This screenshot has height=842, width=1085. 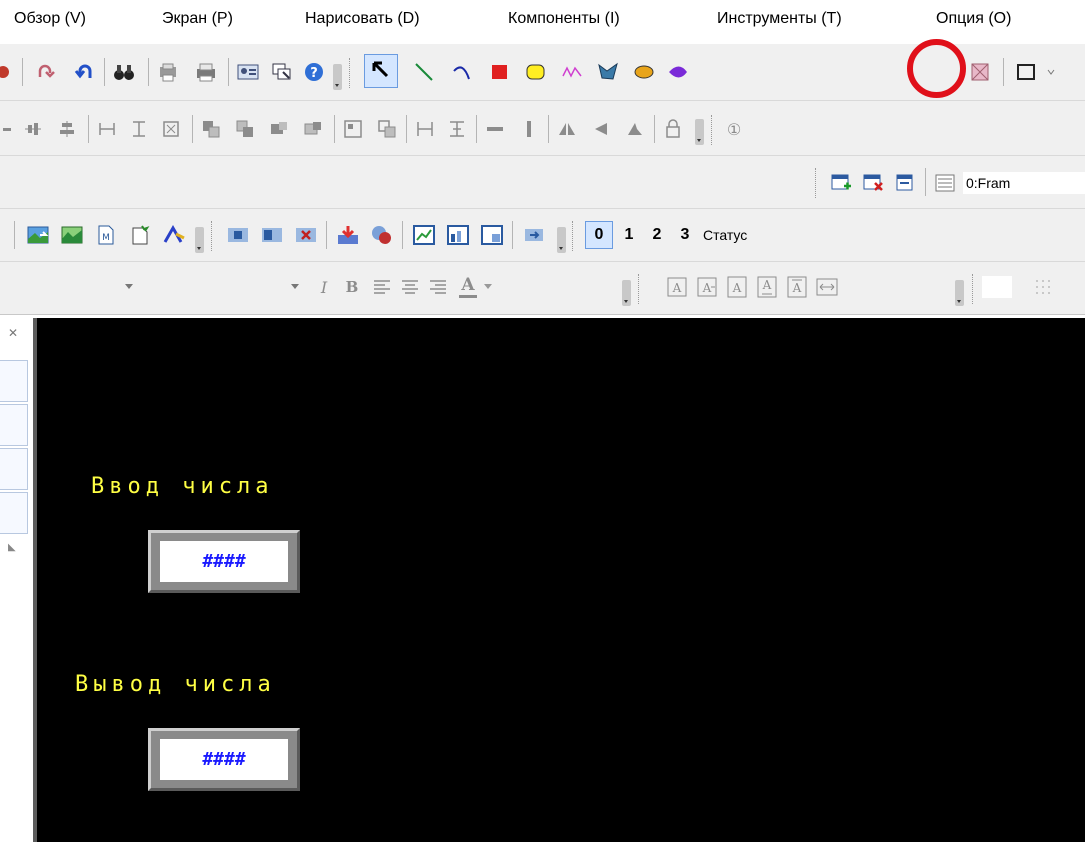 What do you see at coordinates (673, 129) in the screenshot?
I see `lock-icon` at bounding box center [673, 129].